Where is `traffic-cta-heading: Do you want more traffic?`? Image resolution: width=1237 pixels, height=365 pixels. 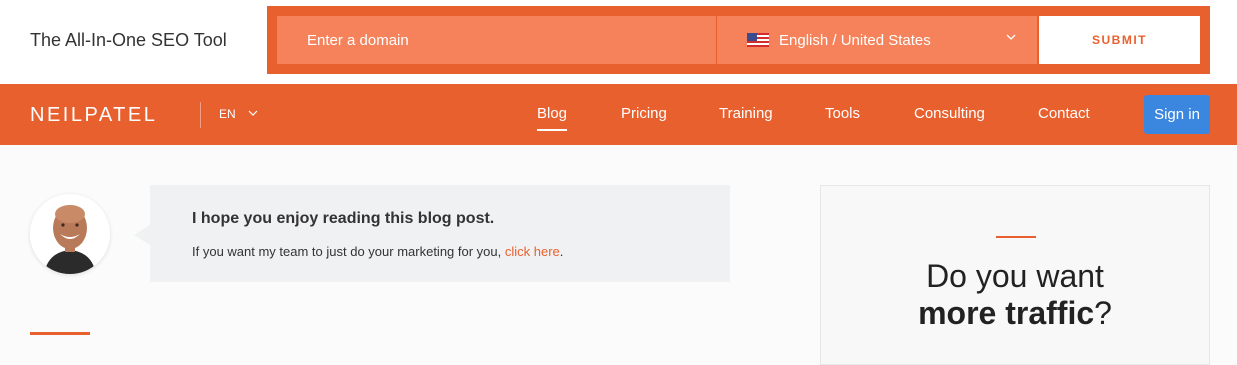
traffic-cta-heading: Do you want more traffic? is located at coordinates (1015, 295).